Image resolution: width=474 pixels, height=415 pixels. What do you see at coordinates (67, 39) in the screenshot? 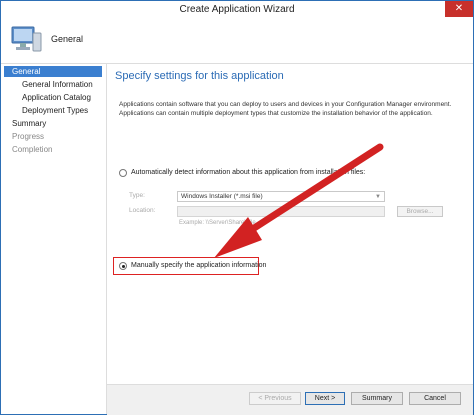
I see `page-title: General` at bounding box center [67, 39].